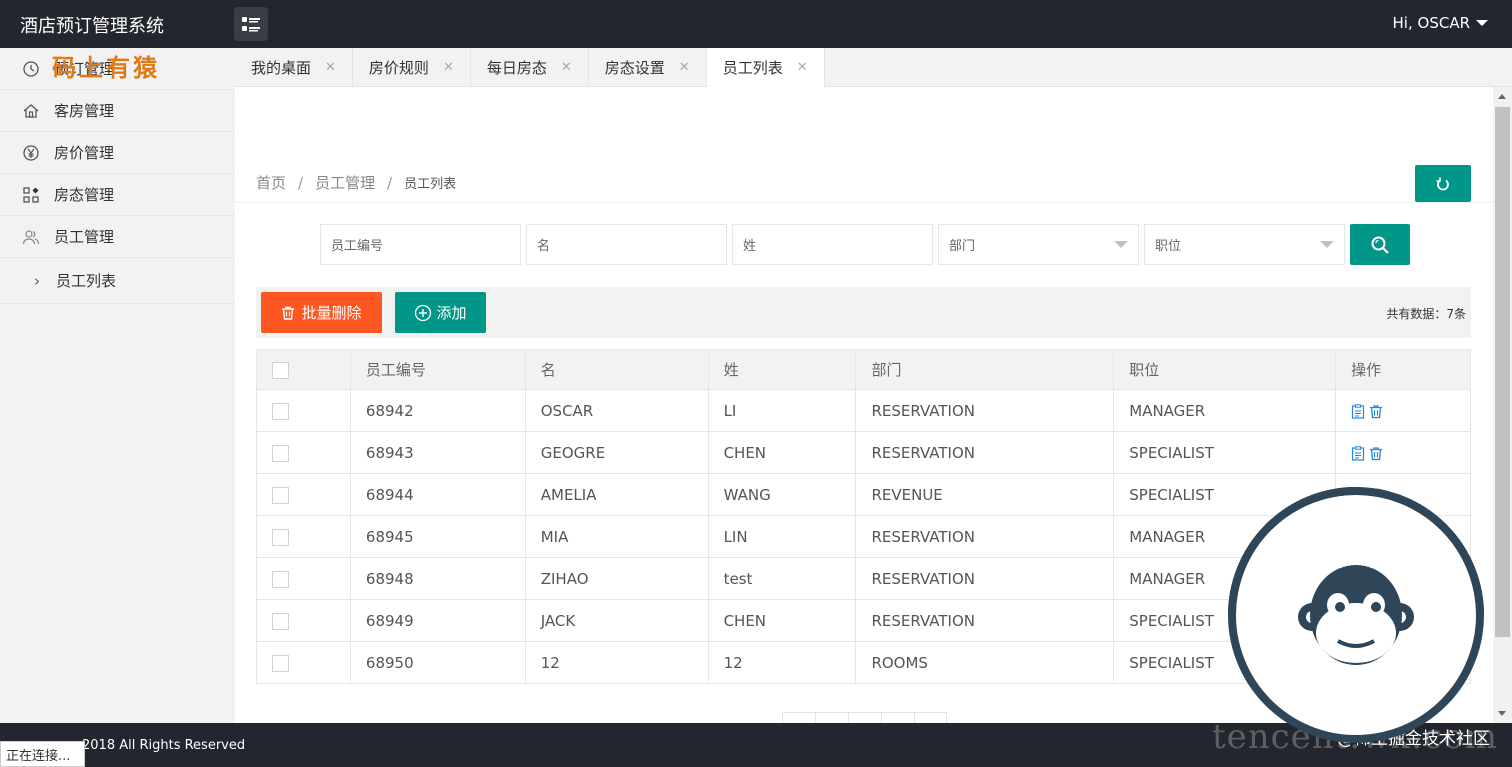  Describe the element at coordinates (280, 370) in the screenshot. I see `select-all-checkbox` at that location.